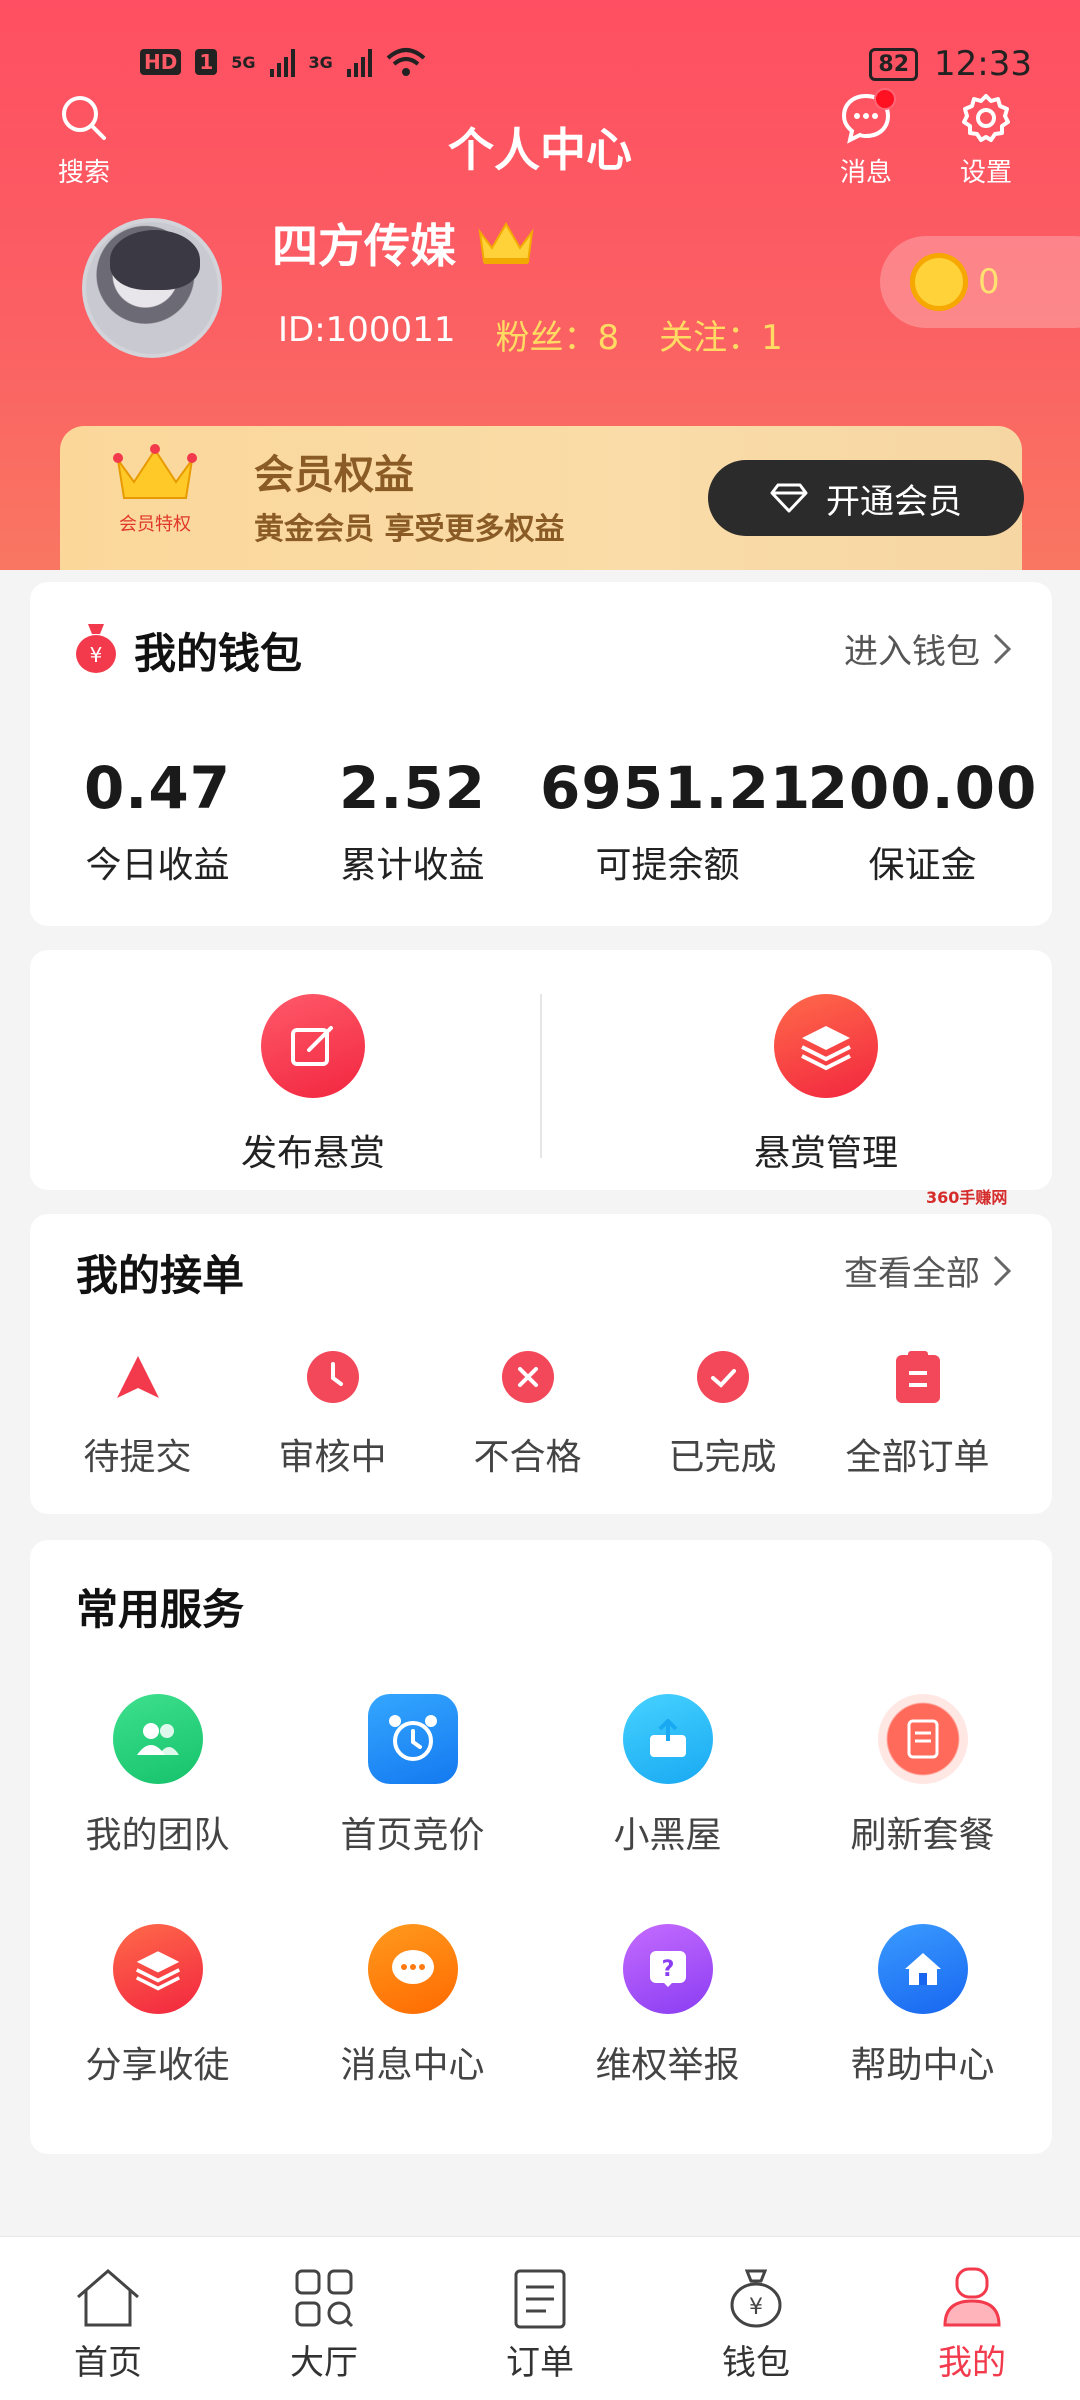  What do you see at coordinates (157, 2006) in the screenshot?
I see `service-share-recruit: 分享收徒` at bounding box center [157, 2006].